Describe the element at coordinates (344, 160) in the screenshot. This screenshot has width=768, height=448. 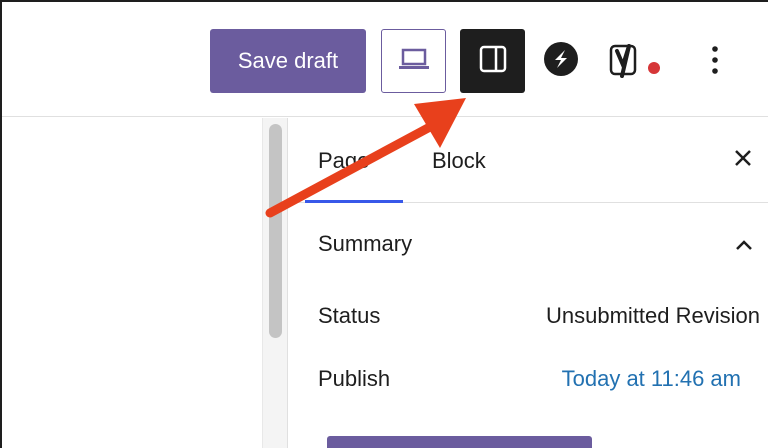
I see `tab-page-label: Page` at that location.